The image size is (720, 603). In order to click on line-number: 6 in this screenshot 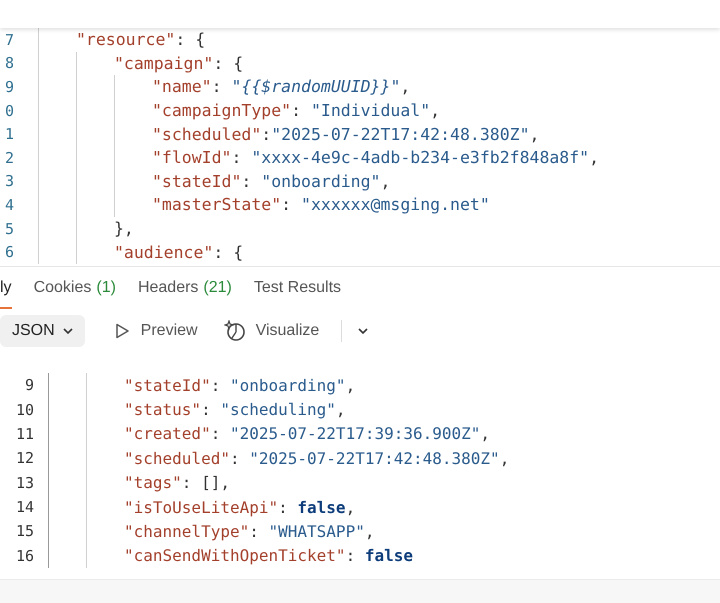, I will do `click(9, 252)`.